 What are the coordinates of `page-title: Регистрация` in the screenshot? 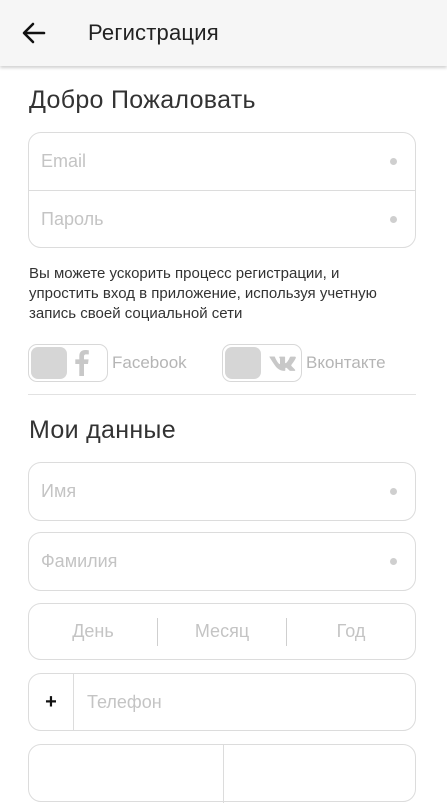 It's located at (153, 32).